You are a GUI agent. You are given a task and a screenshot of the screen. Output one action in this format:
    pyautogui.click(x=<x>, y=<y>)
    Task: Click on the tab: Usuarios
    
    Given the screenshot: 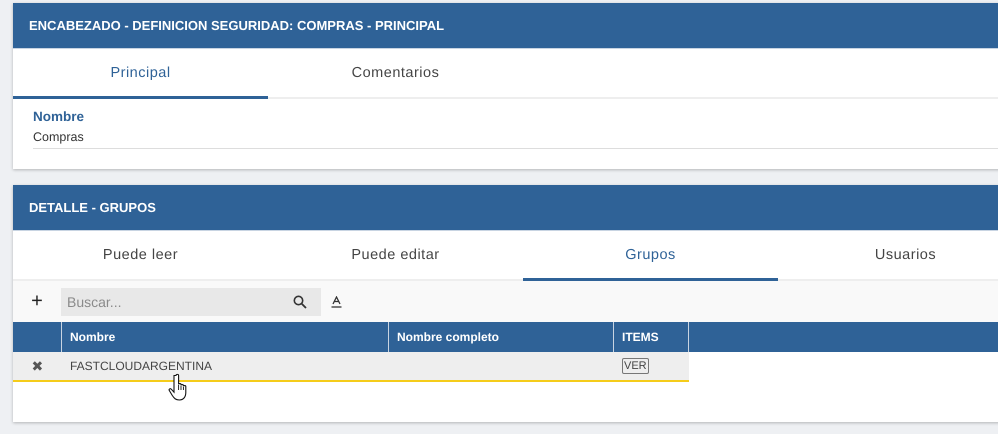 What is the action you would take?
    pyautogui.click(x=888, y=256)
    